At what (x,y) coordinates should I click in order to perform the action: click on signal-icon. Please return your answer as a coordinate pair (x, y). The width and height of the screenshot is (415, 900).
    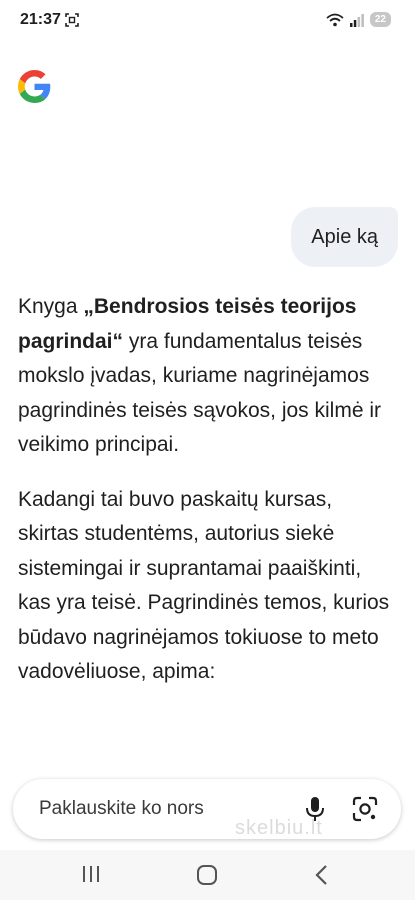
    Looking at the image, I should click on (356, 20).